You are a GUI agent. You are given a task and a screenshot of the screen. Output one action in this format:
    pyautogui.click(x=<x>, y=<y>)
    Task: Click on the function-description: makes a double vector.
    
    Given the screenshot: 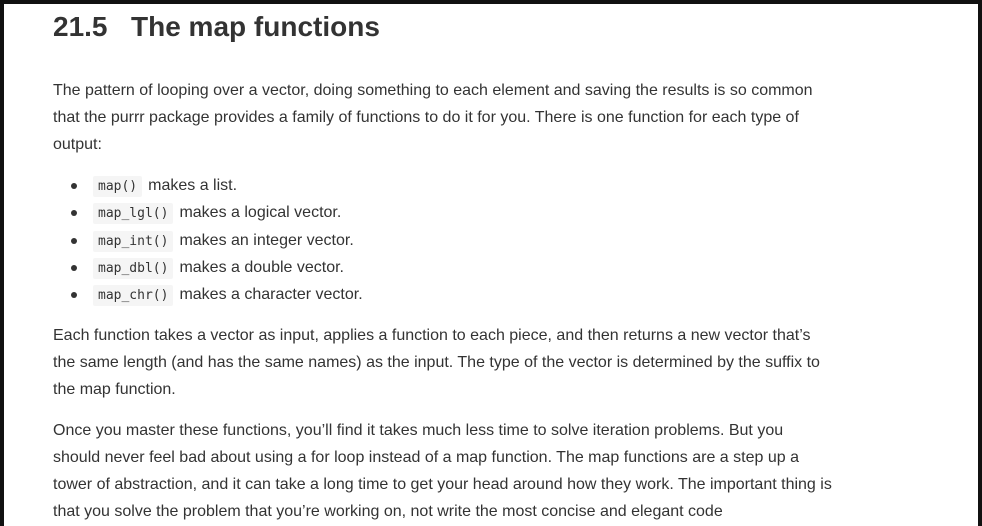 What is the action you would take?
    pyautogui.click(x=261, y=267)
    